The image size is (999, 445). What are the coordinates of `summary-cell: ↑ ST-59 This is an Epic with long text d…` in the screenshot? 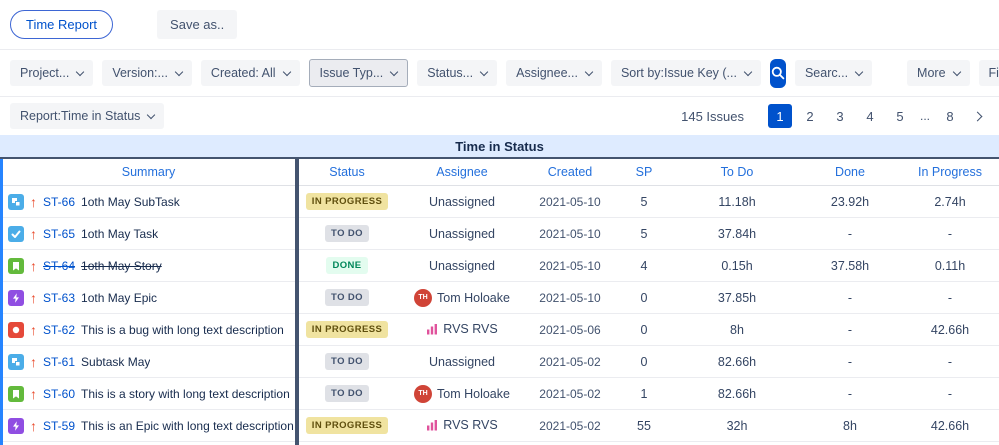 It's located at (148, 425).